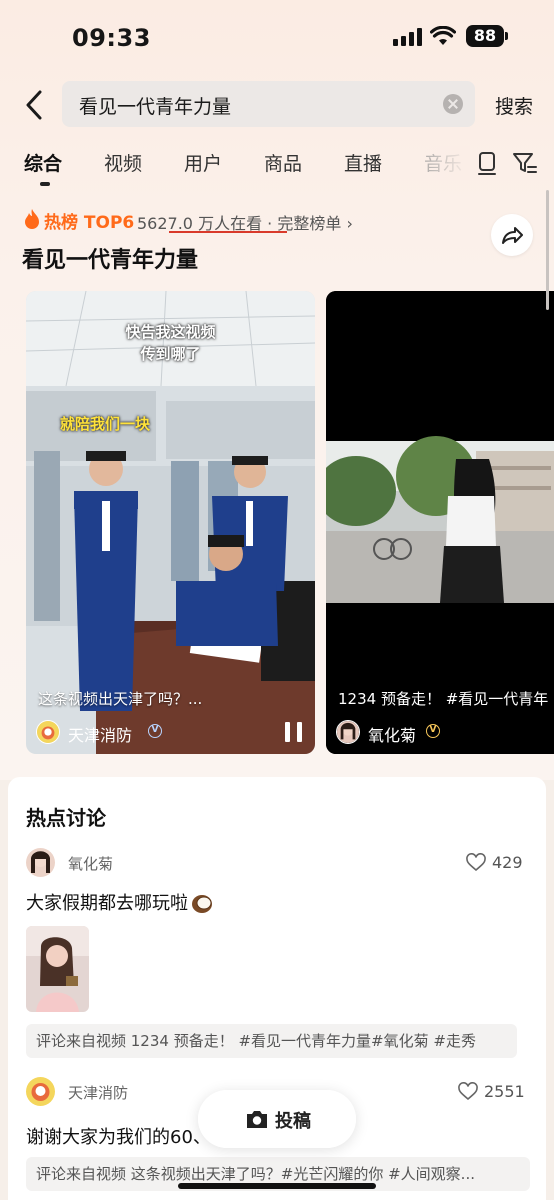  What do you see at coordinates (392, 735) in the screenshot?
I see `author-name: 氧化菊` at bounding box center [392, 735].